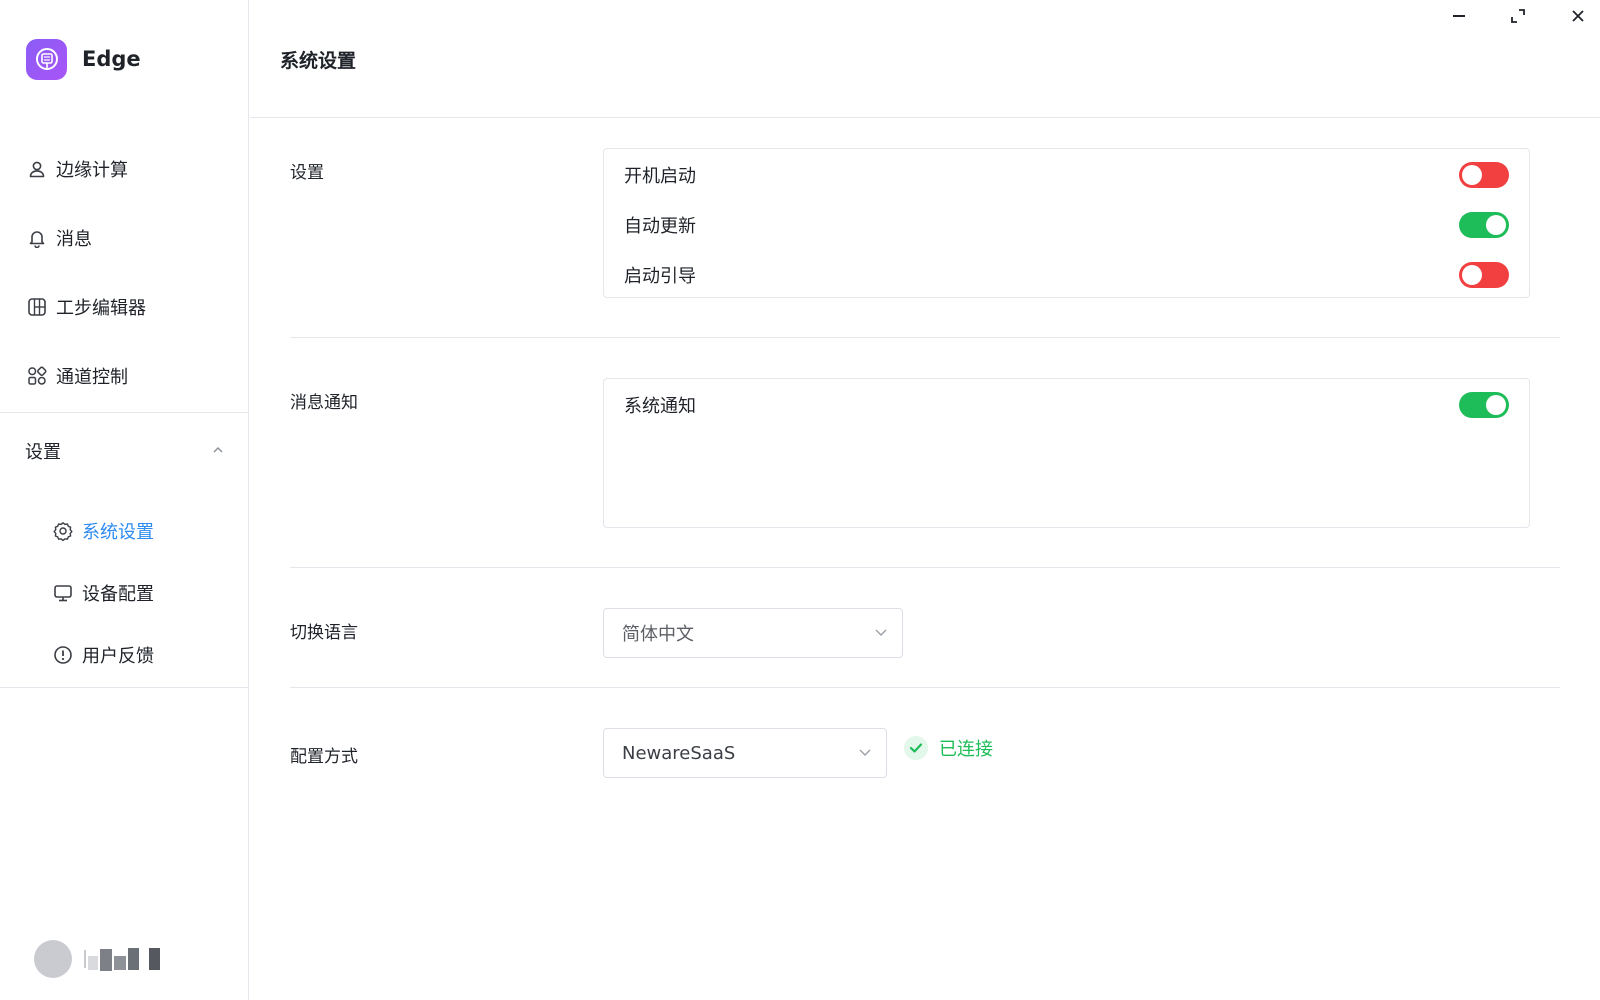 Image resolution: width=1600 pixels, height=1000 pixels. I want to click on close-button, so click(1578, 17).